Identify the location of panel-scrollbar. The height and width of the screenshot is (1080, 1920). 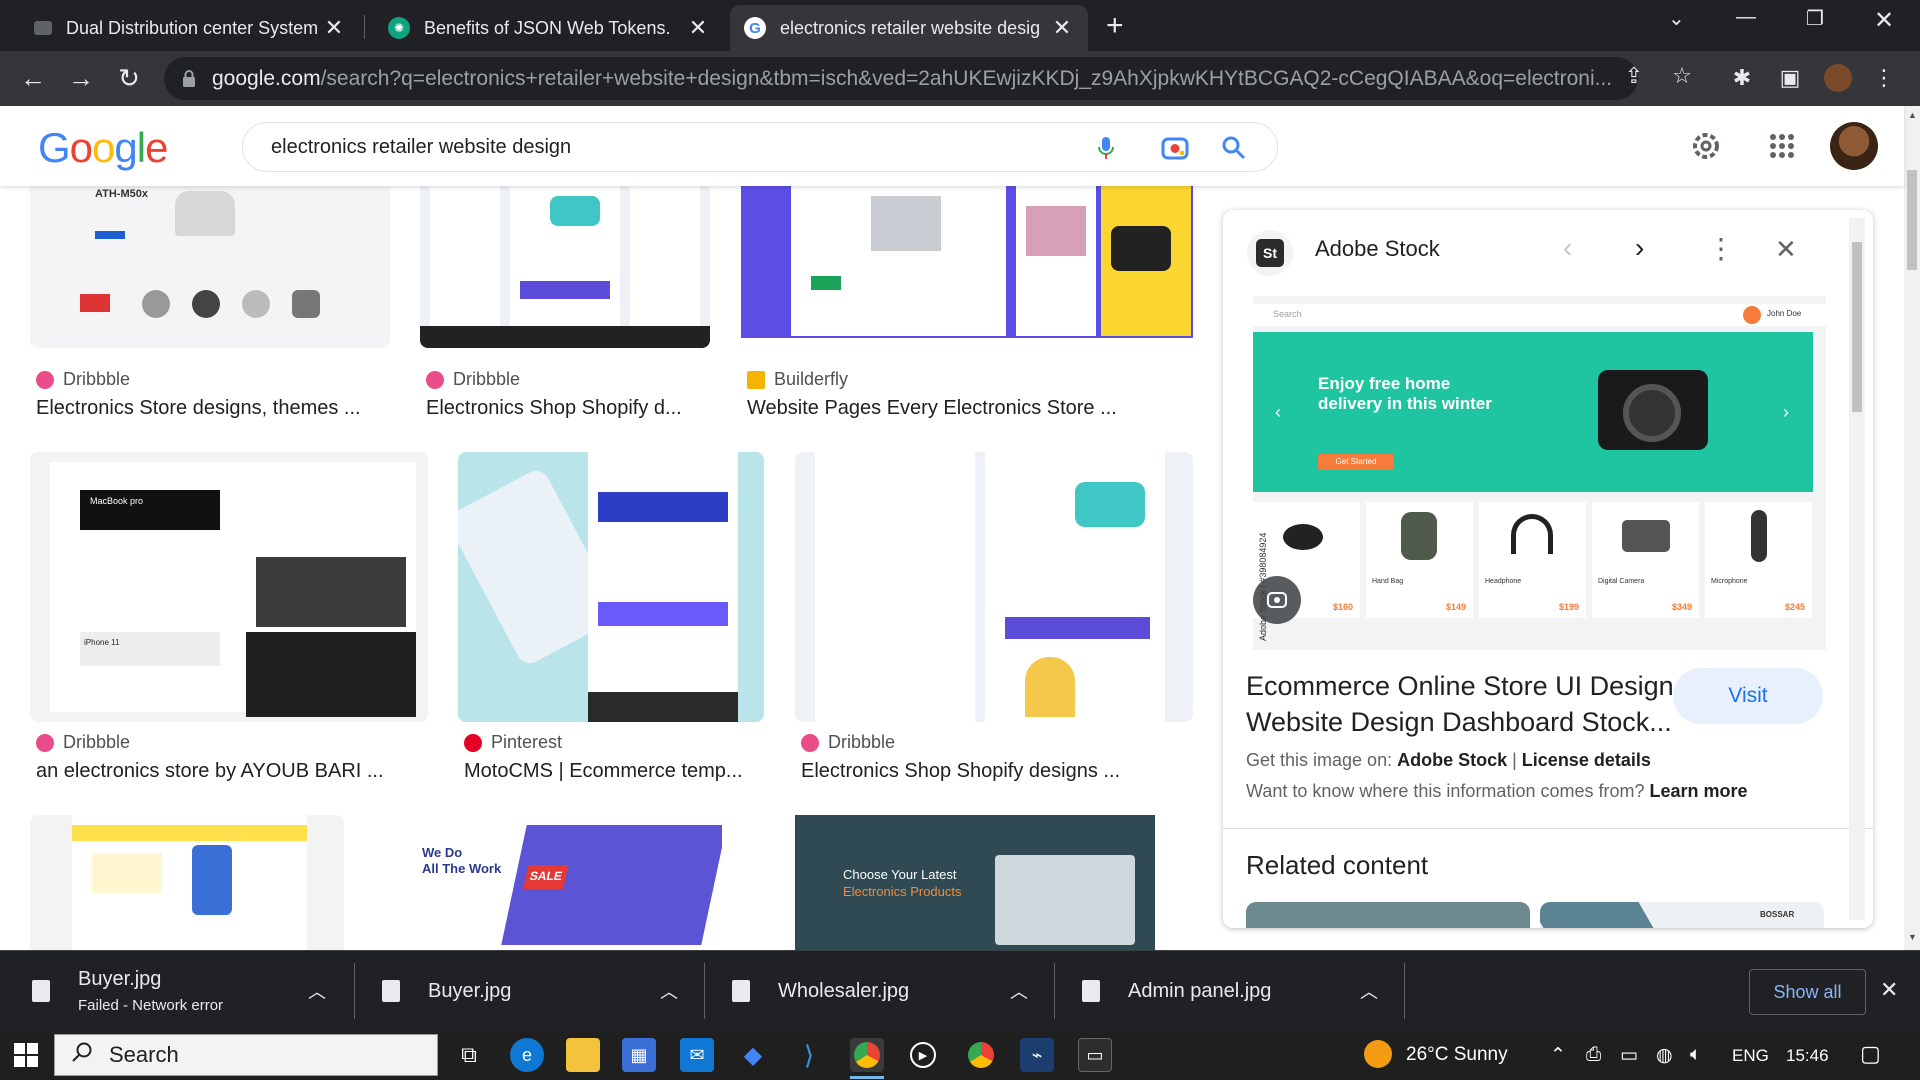
(1857, 569).